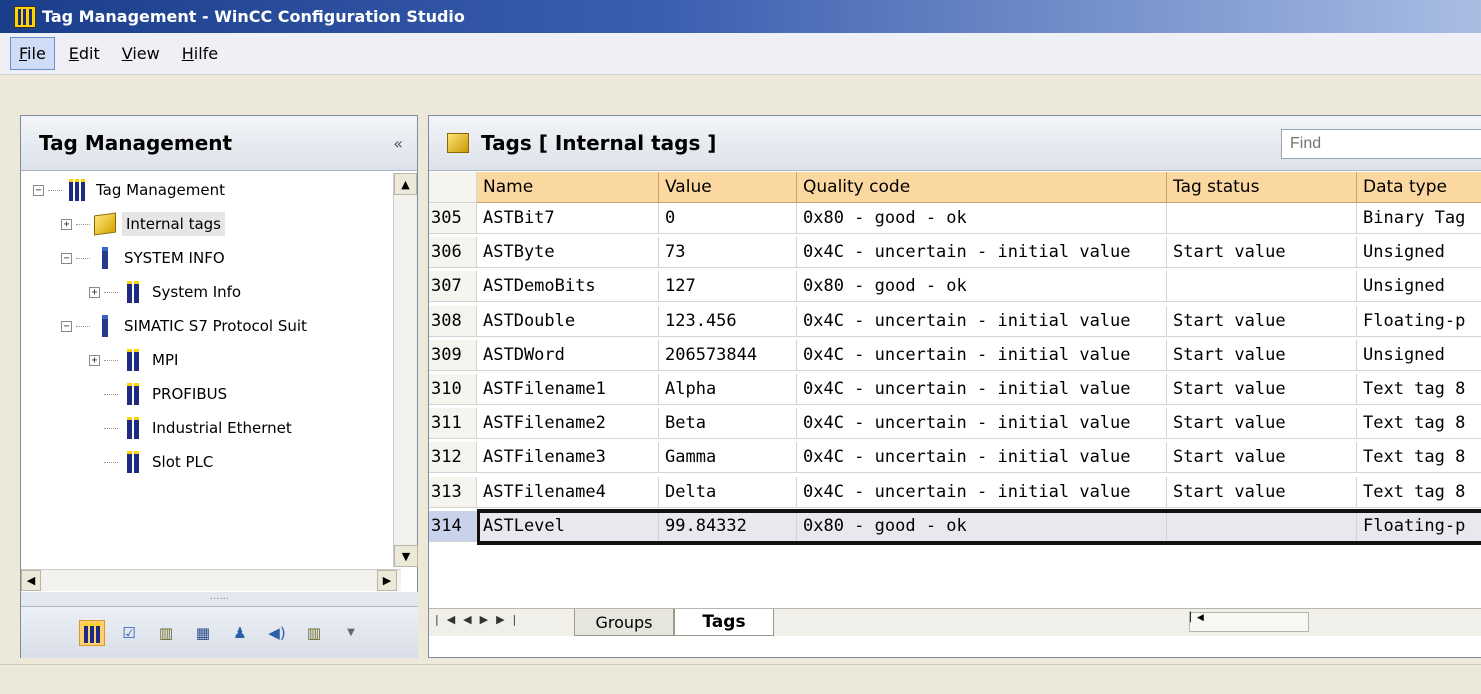 Image resolution: width=1481 pixels, height=694 pixels. Describe the element at coordinates (1262, 187) in the screenshot. I see `column-header: Tag status` at that location.